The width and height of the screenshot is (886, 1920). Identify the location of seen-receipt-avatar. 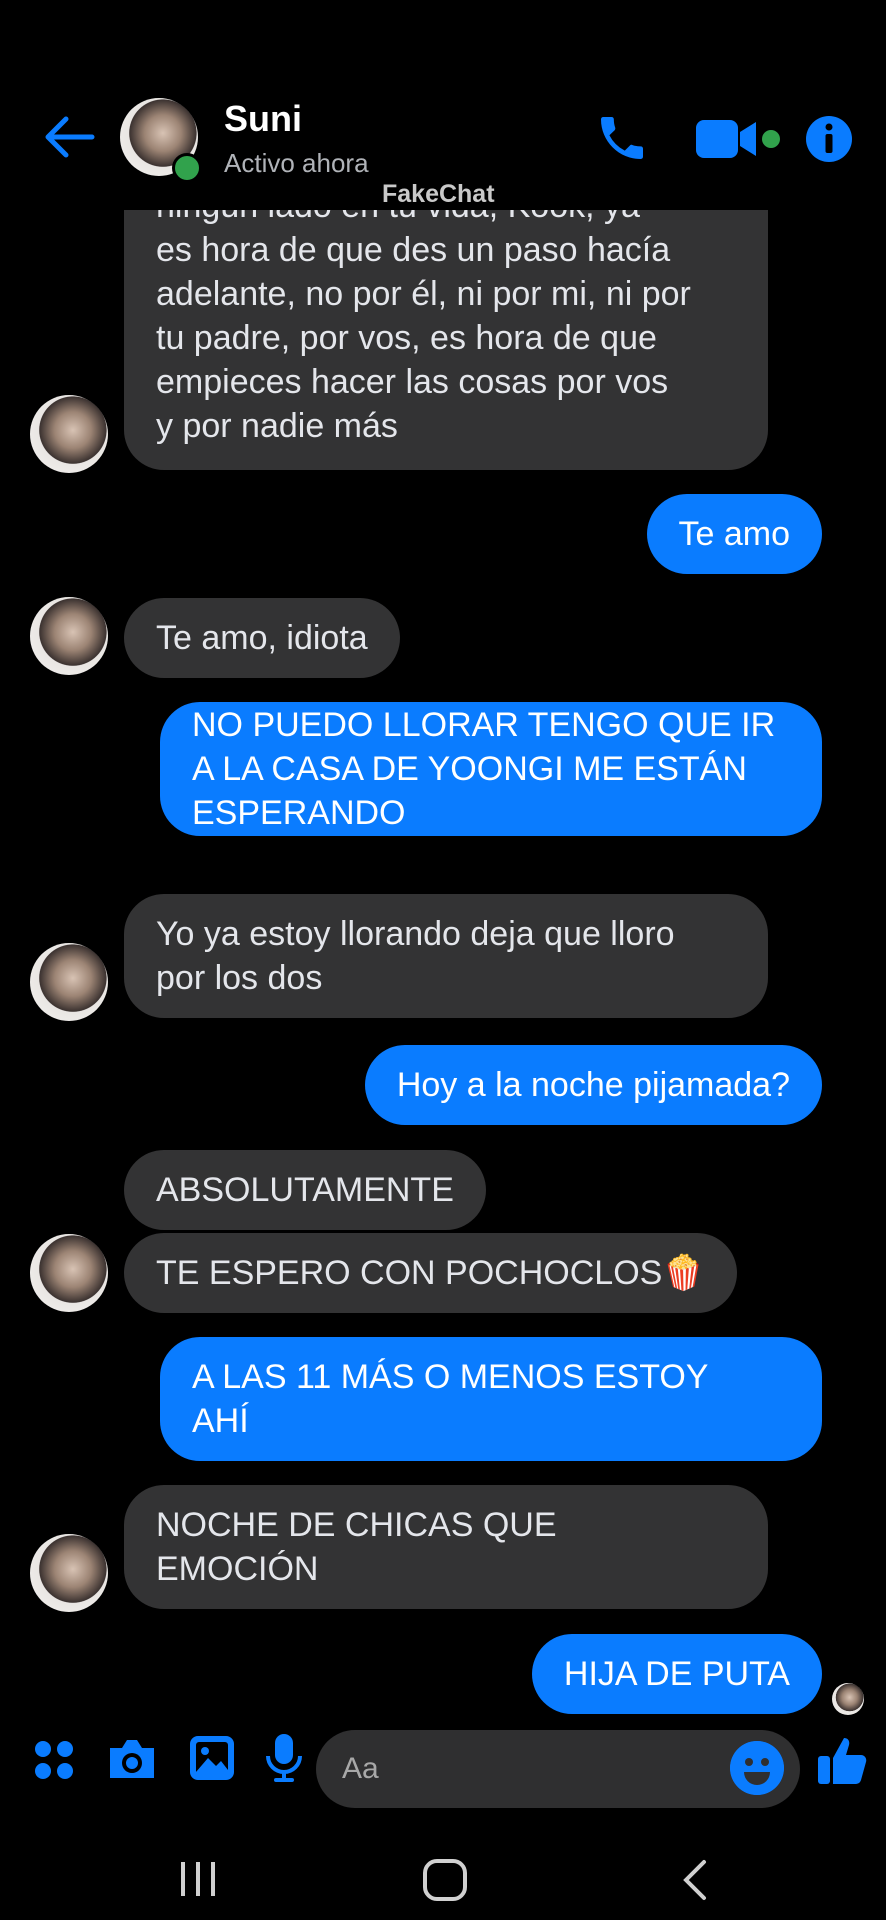
(848, 1699).